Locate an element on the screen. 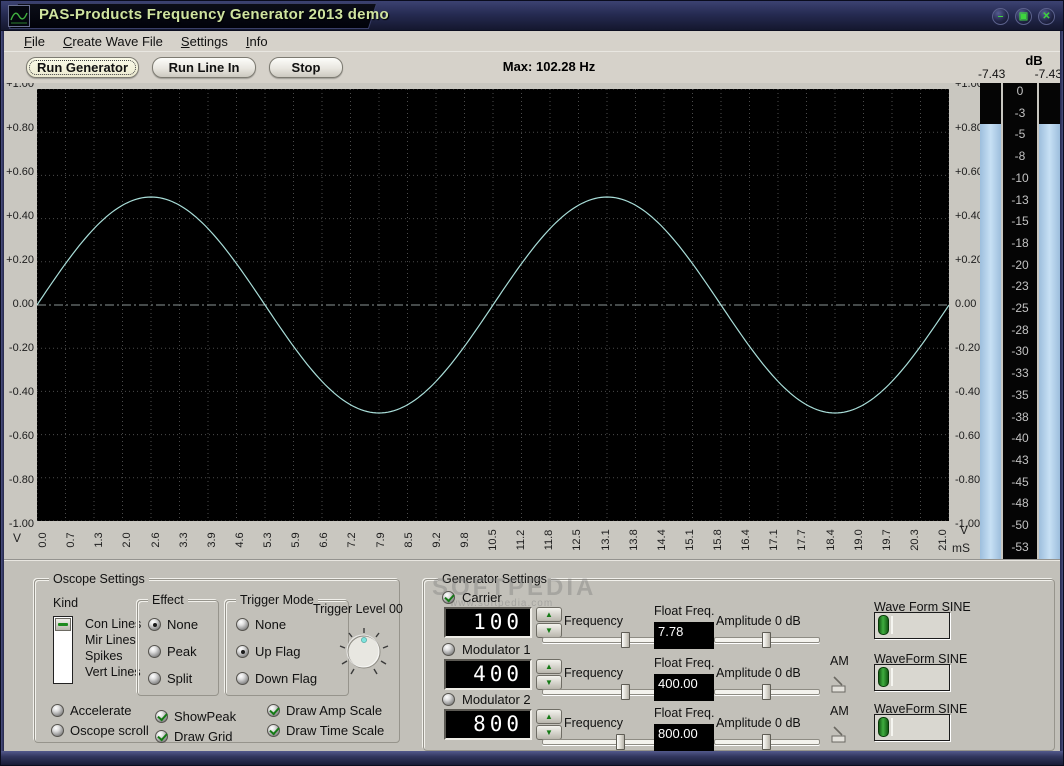  oscope-checkbox: Draw Time Scale is located at coordinates (325, 730).